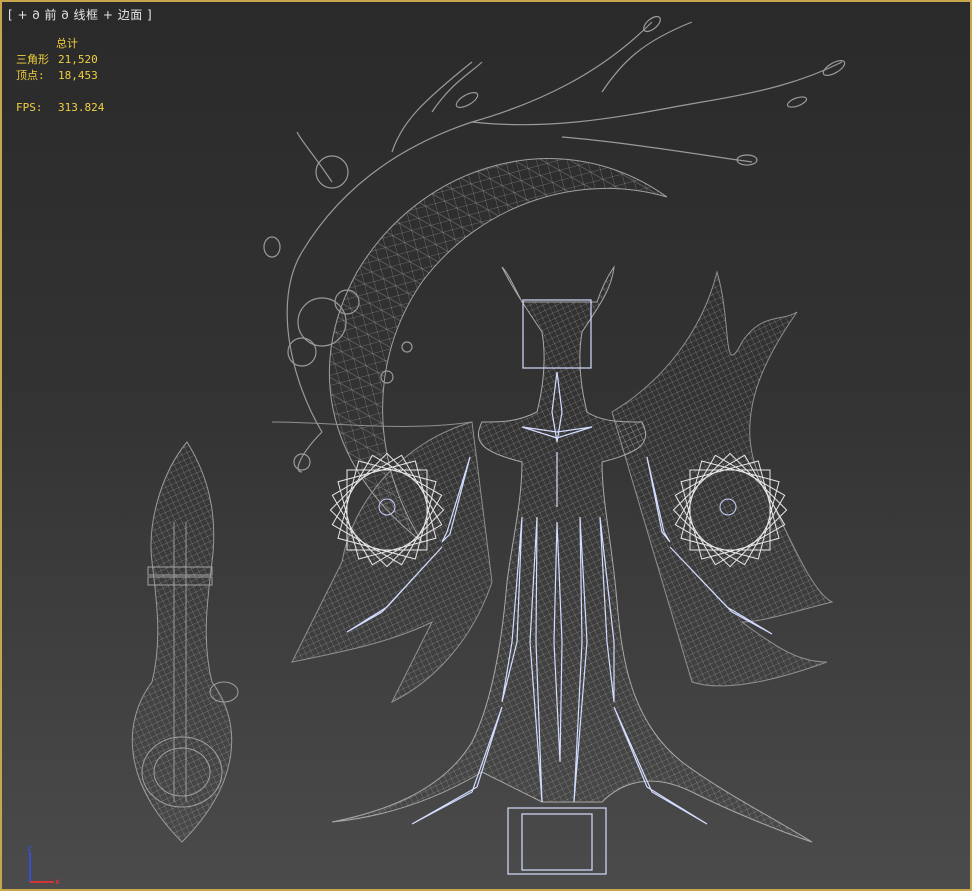 This screenshot has width=972, height=891. What do you see at coordinates (185, 642) in the screenshot?
I see `pipa-instrument-mesh` at bounding box center [185, 642].